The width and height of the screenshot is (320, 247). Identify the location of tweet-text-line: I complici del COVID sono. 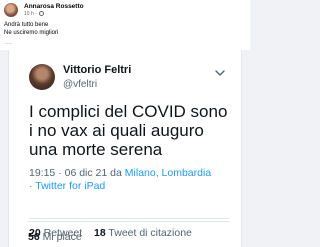
(128, 111).